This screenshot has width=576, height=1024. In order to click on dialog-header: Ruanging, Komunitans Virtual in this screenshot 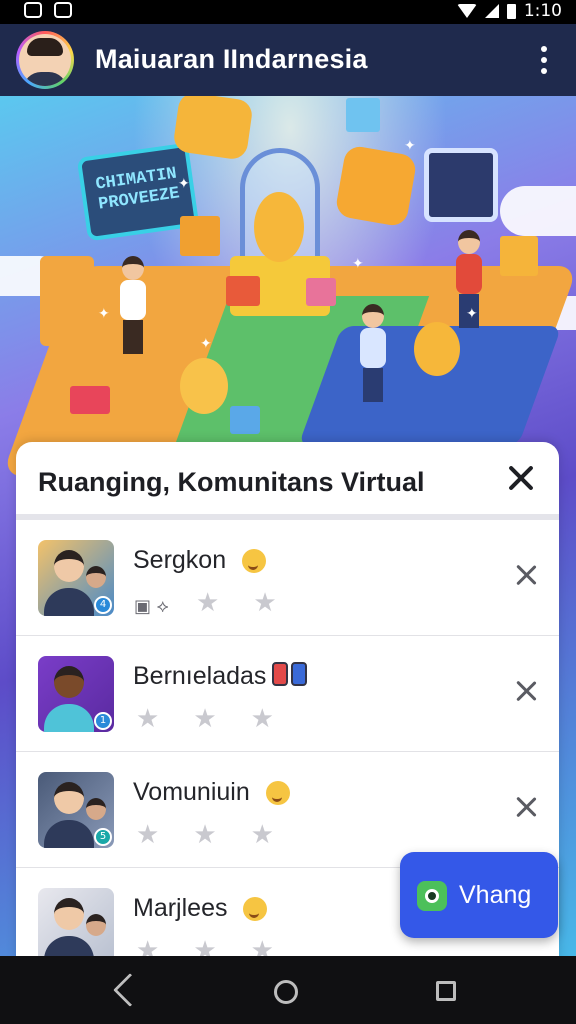, I will do `click(287, 481)`.